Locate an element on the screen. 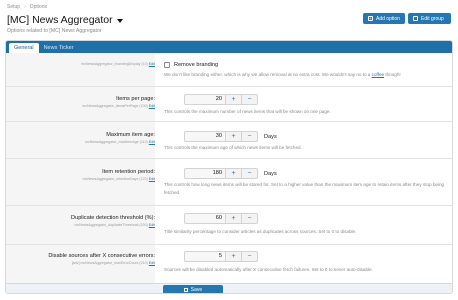 The image size is (458, 300). edit-icon is located at coordinates (415, 18).